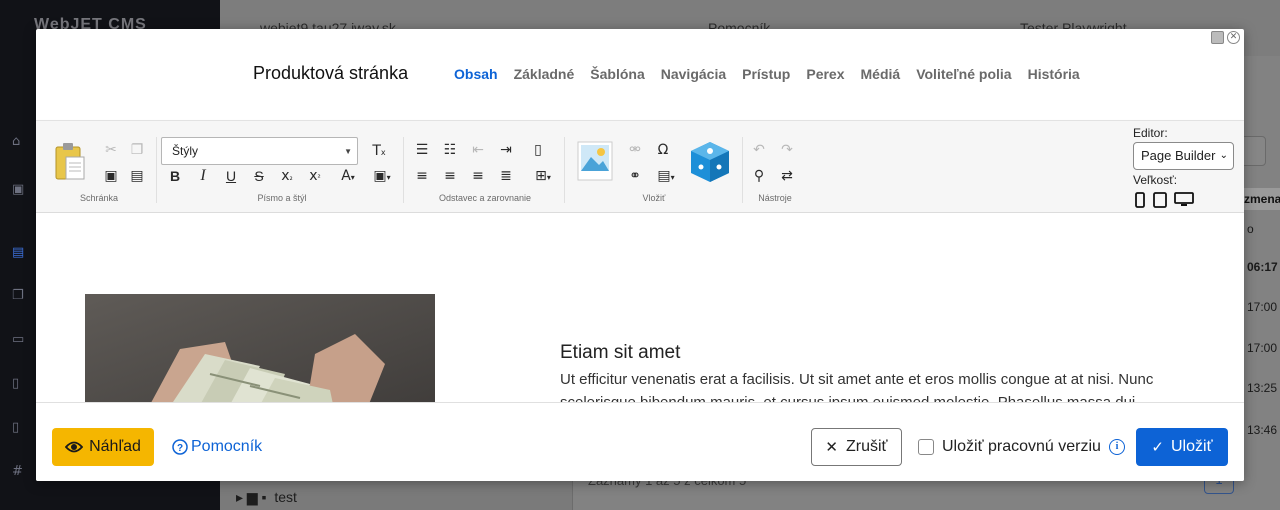 The height and width of the screenshot is (510, 1280). Describe the element at coordinates (1262, 430) in the screenshot. I see `table-cell: 13:46` at that location.